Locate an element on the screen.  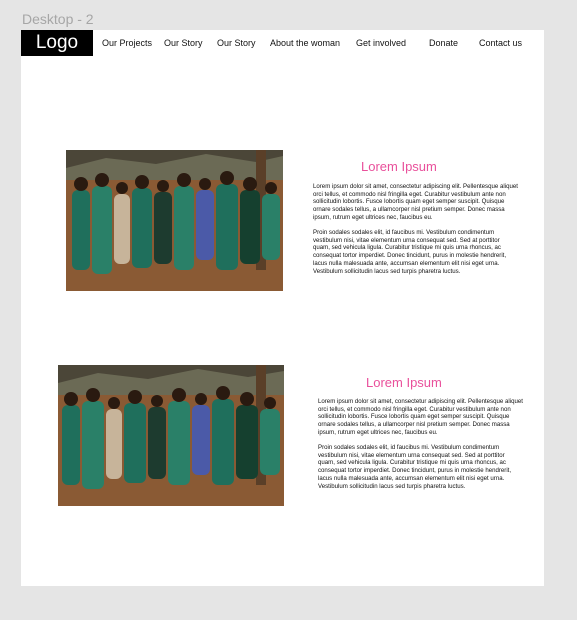
nav-item-our-story-2: Our Story is located at coordinates (236, 43).